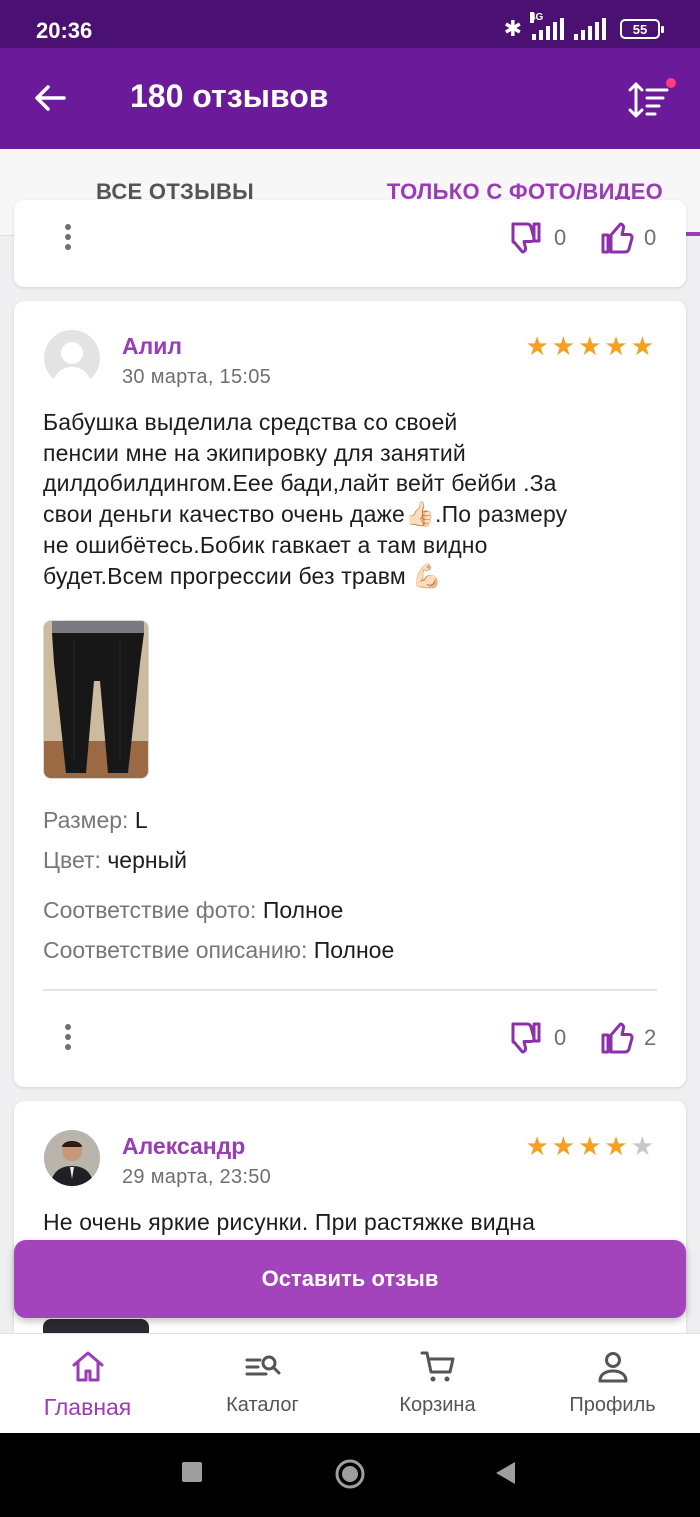 The width and height of the screenshot is (700, 1517). I want to click on size-value: L, so click(141, 820).